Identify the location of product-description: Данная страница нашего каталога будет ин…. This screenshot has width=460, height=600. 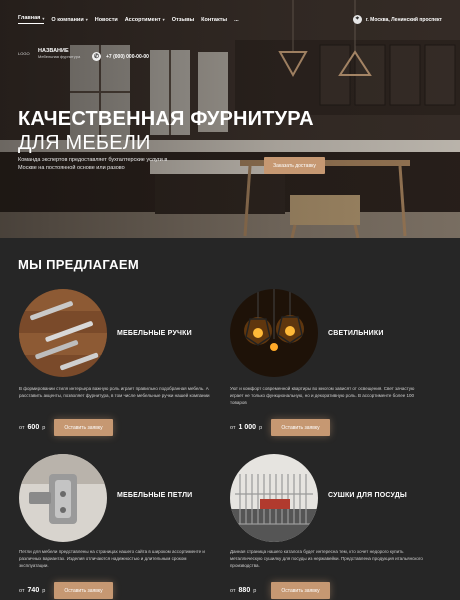
(326, 558).